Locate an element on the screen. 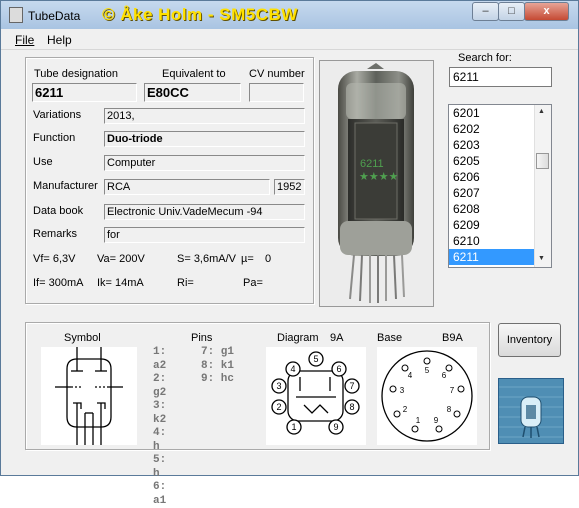 This screenshot has width=579, height=508. base-pin-7: 7 is located at coordinates (452, 390).